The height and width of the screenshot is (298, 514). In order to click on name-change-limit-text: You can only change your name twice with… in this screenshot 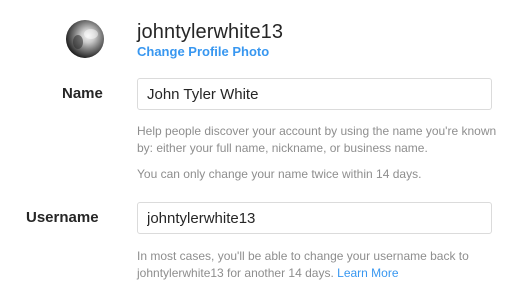, I will do `click(279, 174)`.